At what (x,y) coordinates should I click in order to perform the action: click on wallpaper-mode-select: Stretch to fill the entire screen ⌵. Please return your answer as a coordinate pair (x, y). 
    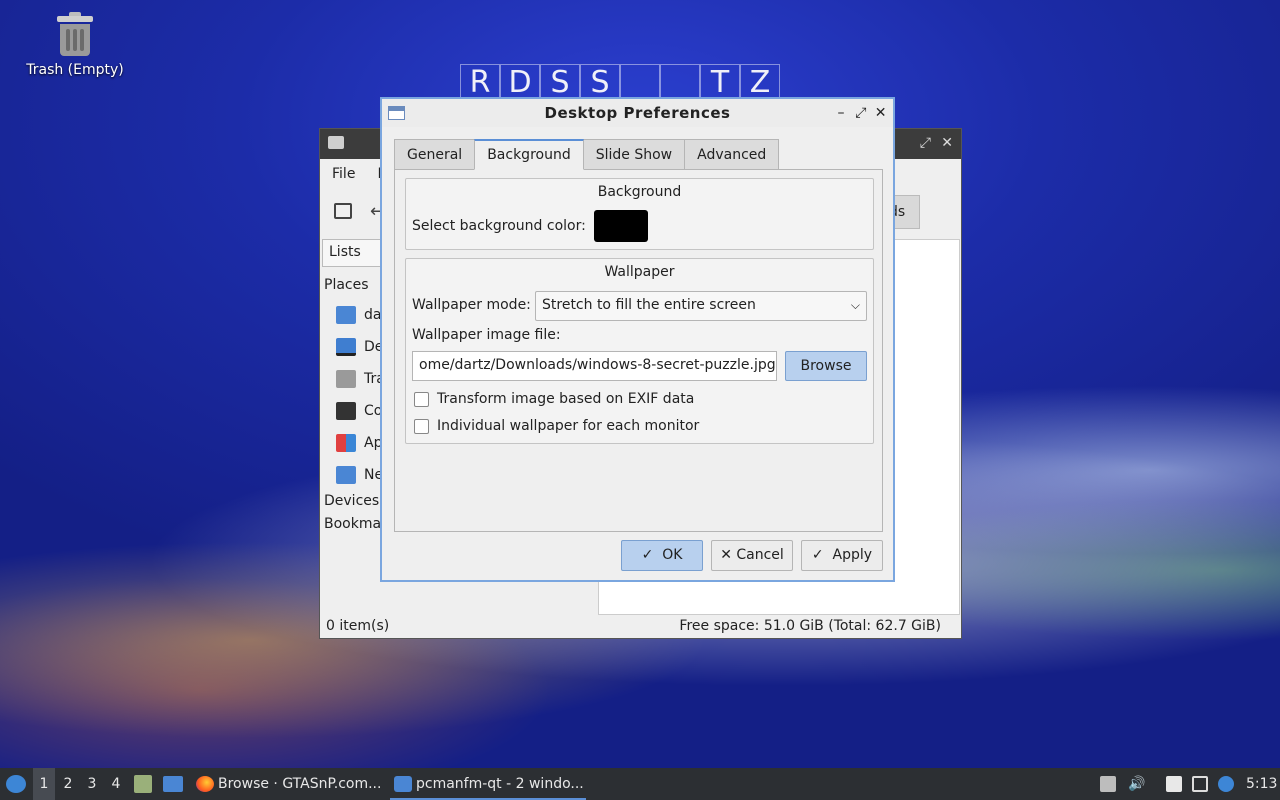
    Looking at the image, I should click on (701, 306).